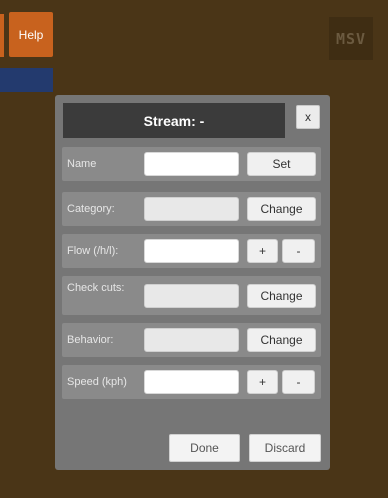 The image size is (388, 498). Describe the element at coordinates (262, 382) in the screenshot. I see `speed-increment-button: +` at that location.